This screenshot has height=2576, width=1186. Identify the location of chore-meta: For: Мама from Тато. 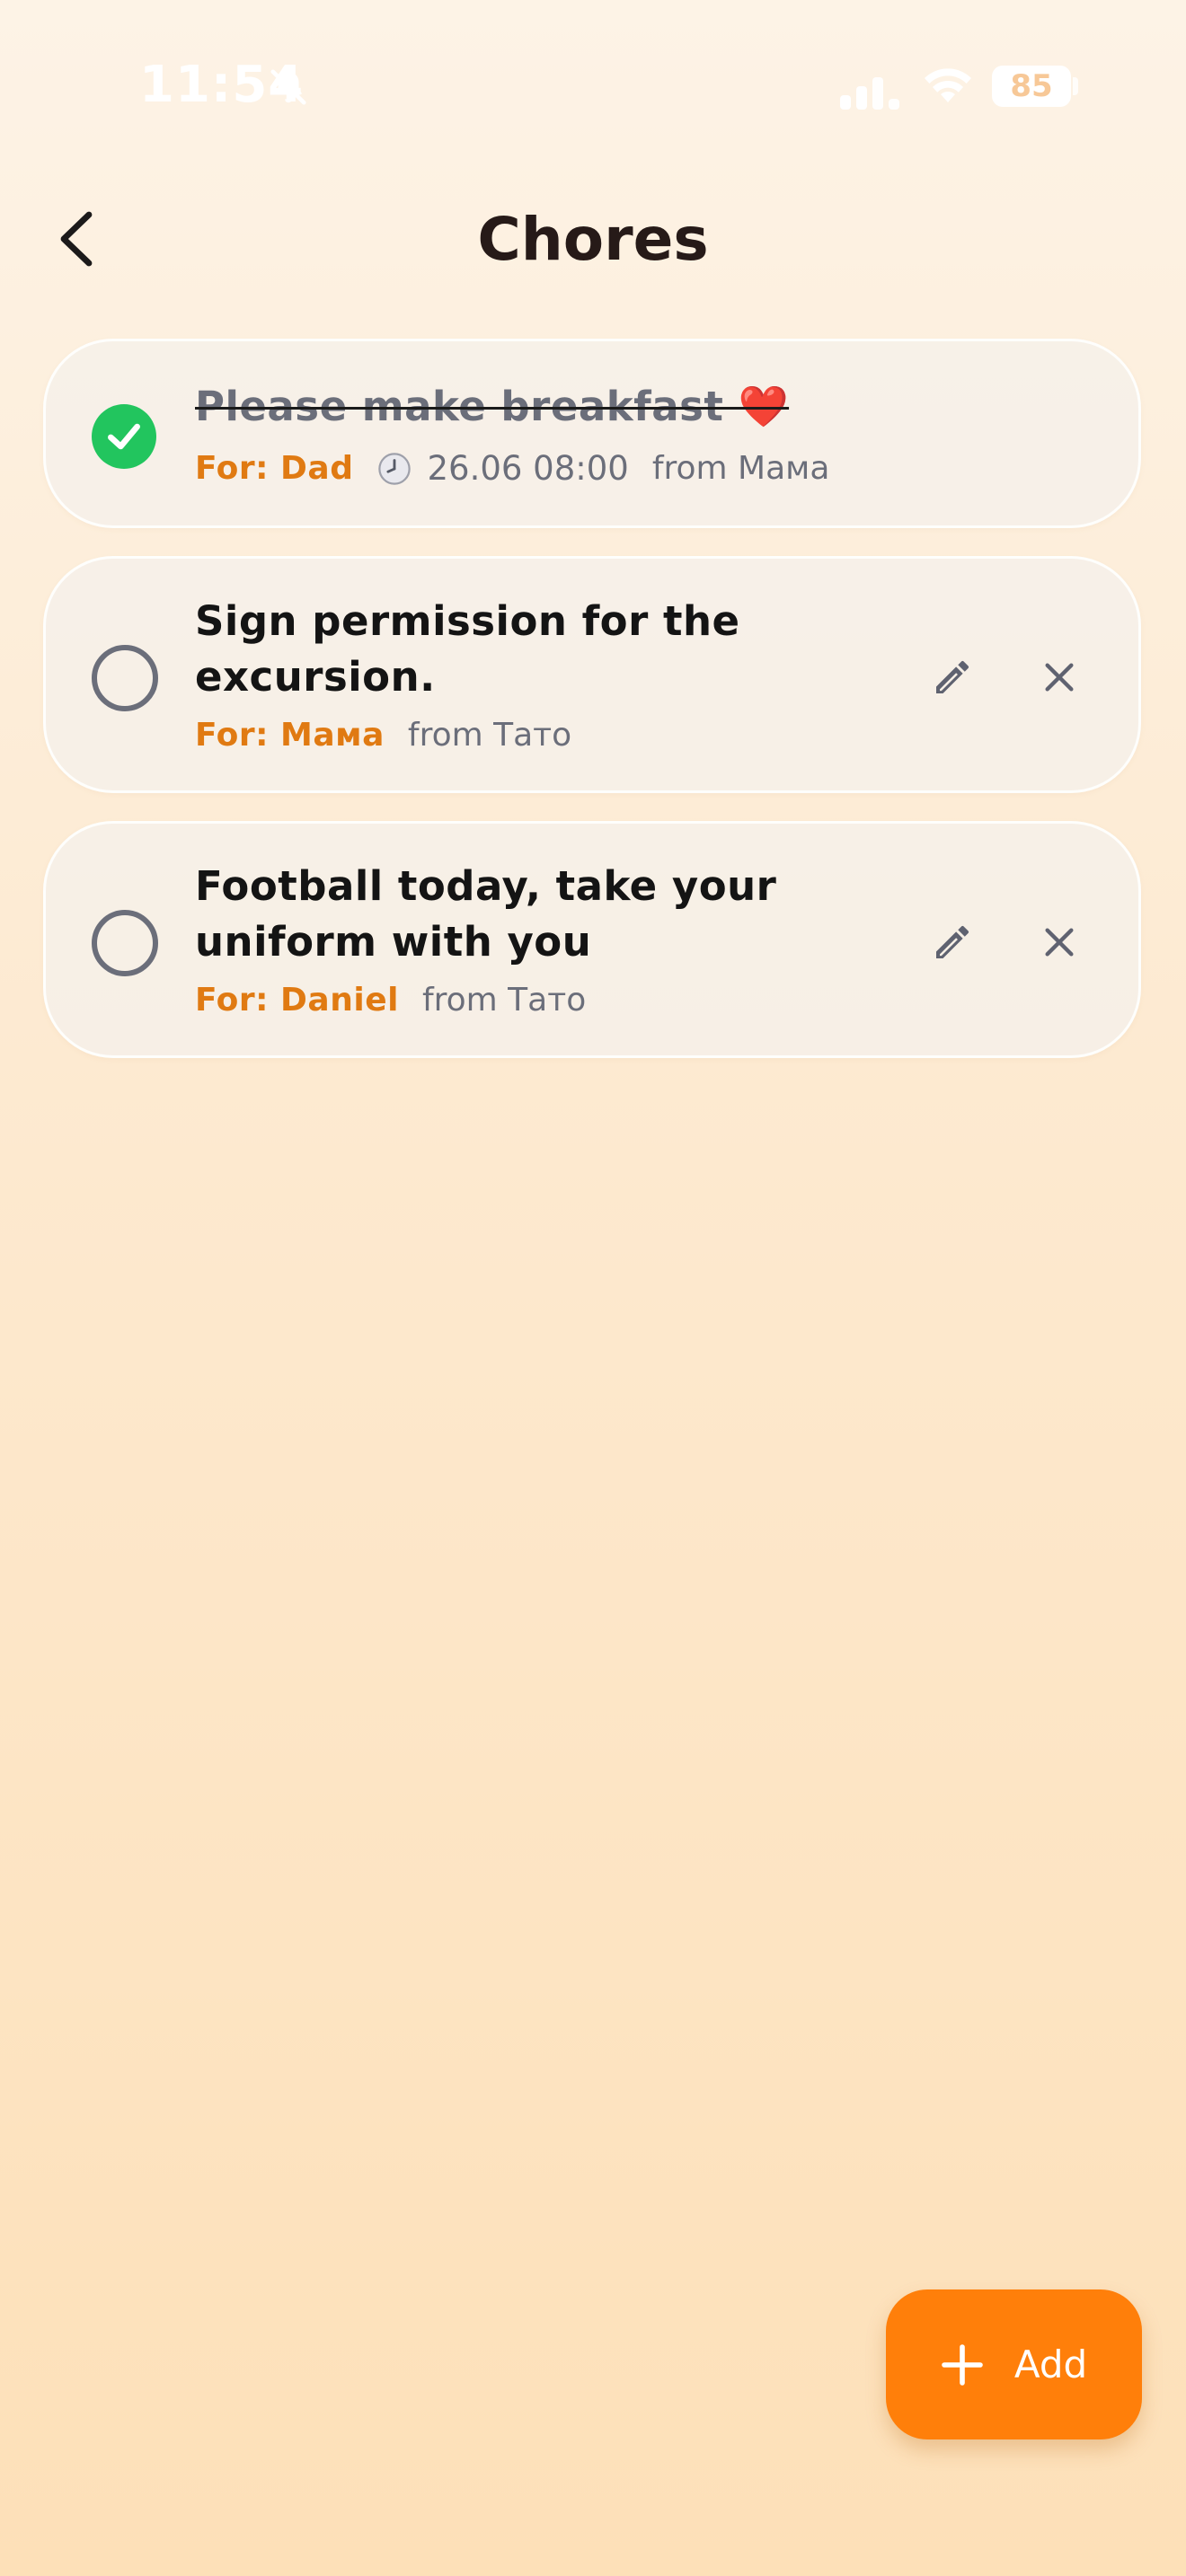
(383, 735).